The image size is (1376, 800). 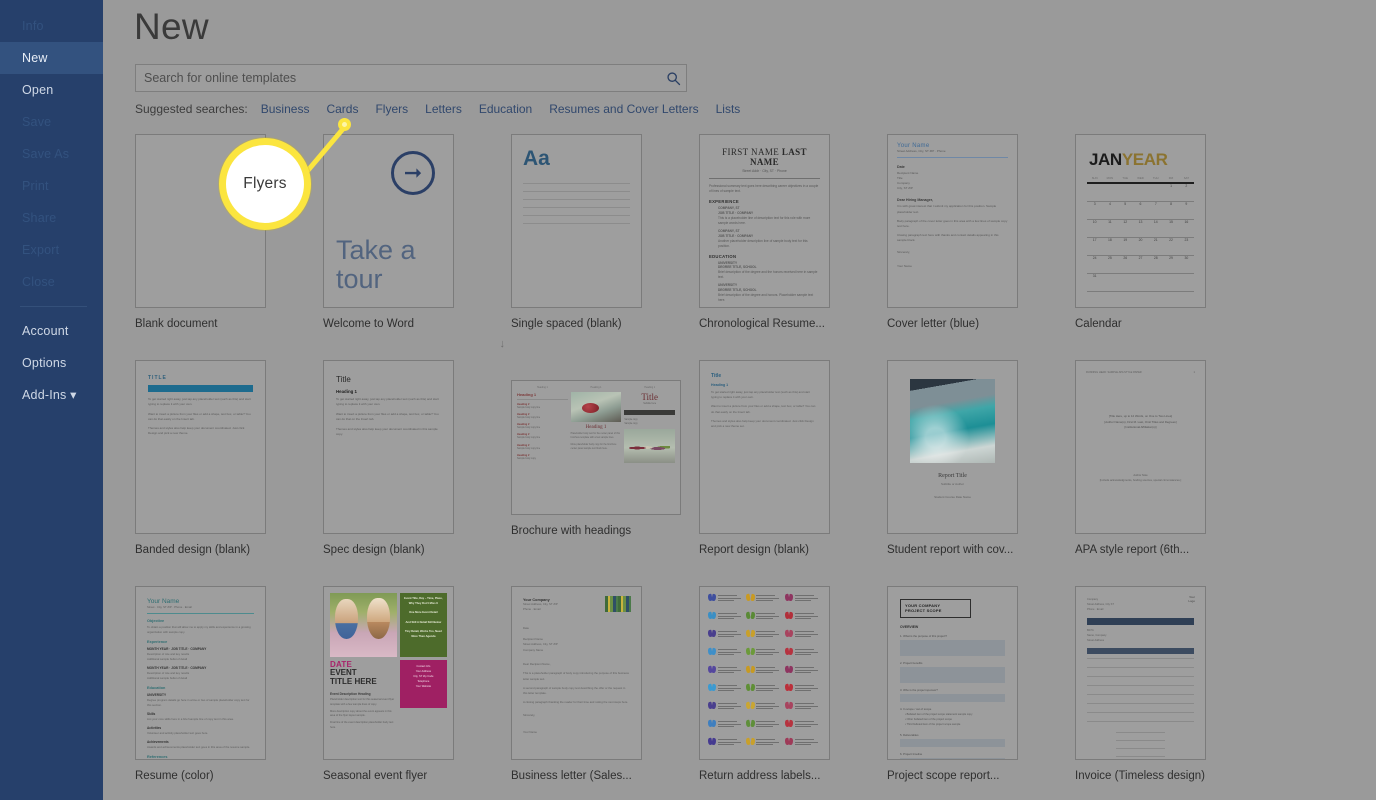 I want to click on template-label: Welcome to Word, so click(x=368, y=324).